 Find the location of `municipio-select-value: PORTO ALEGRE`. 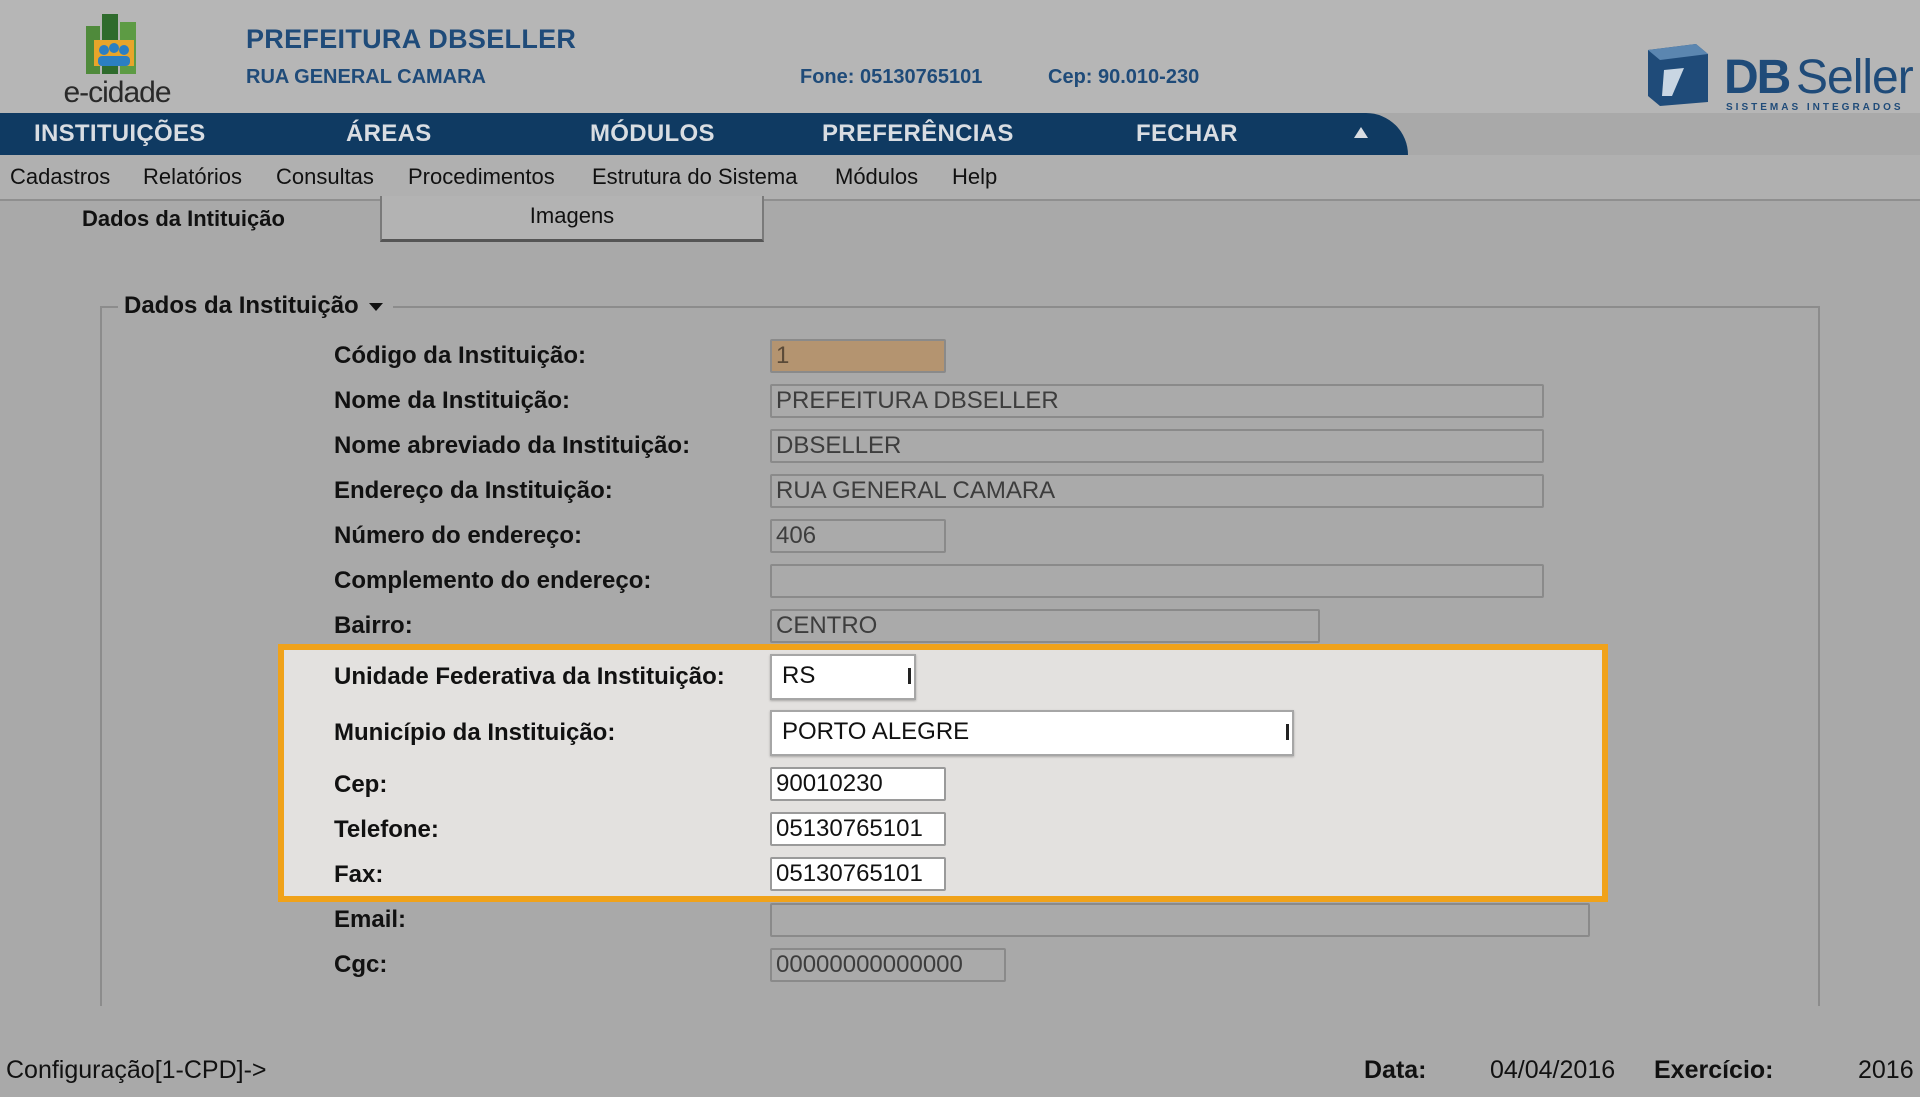

municipio-select-value: PORTO ALEGRE is located at coordinates (876, 731).